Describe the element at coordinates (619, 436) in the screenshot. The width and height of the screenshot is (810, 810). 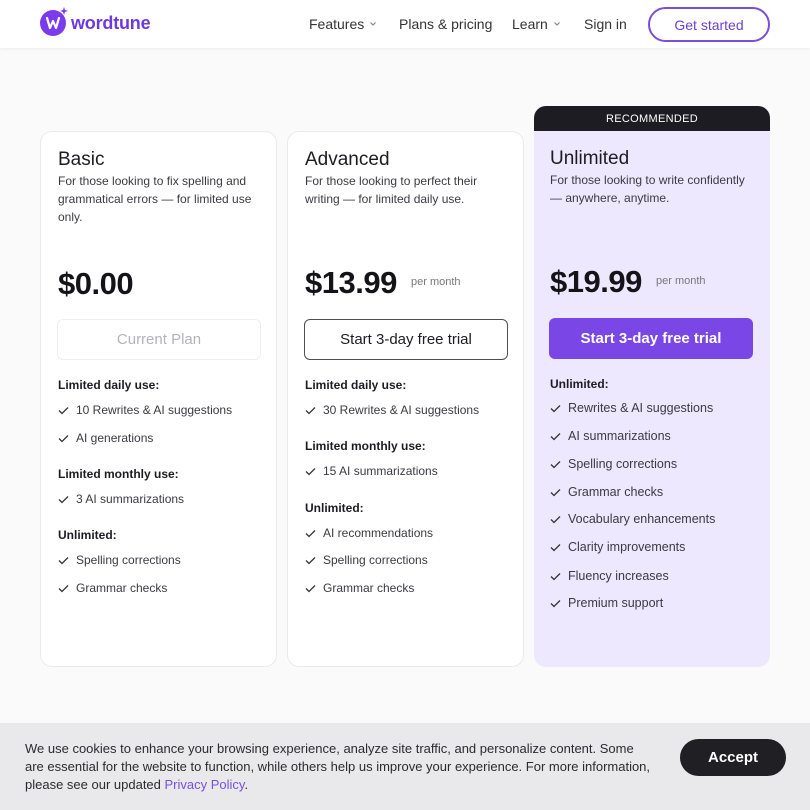
I see `feature-label: AI summarizations` at that location.